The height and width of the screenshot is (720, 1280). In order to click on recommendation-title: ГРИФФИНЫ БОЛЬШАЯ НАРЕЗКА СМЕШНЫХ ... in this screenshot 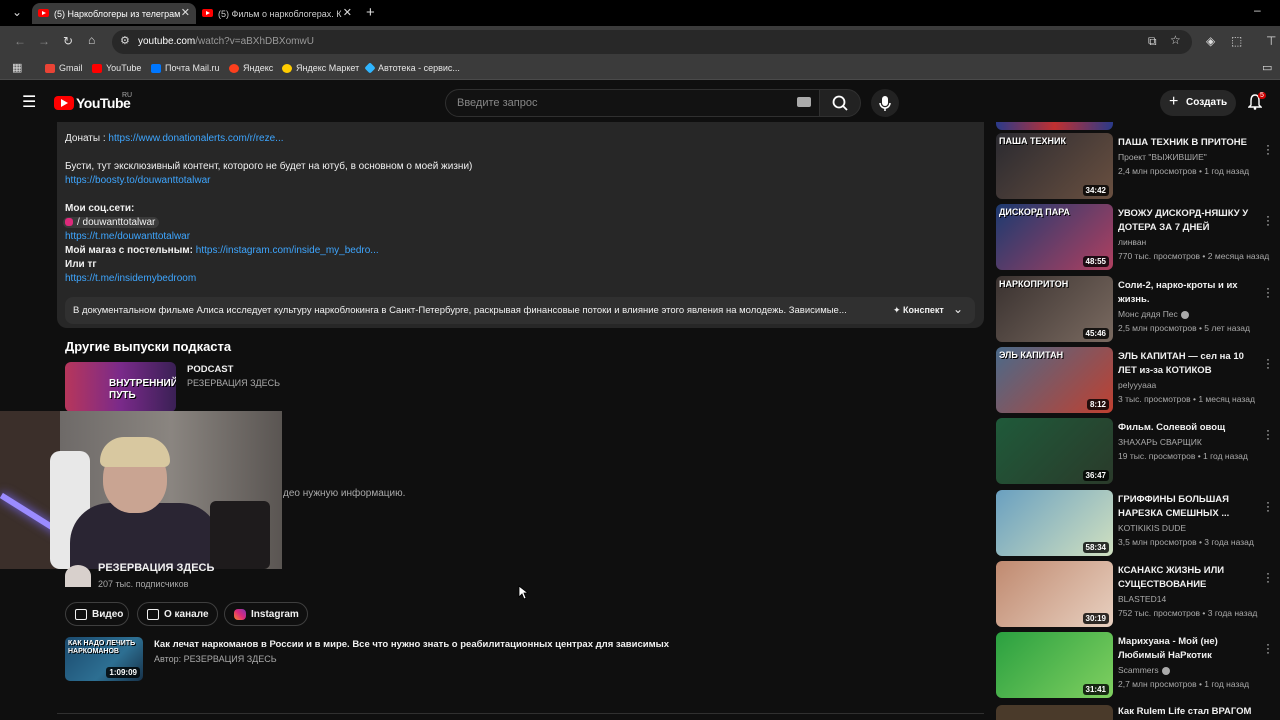, I will do `click(1189, 507)`.